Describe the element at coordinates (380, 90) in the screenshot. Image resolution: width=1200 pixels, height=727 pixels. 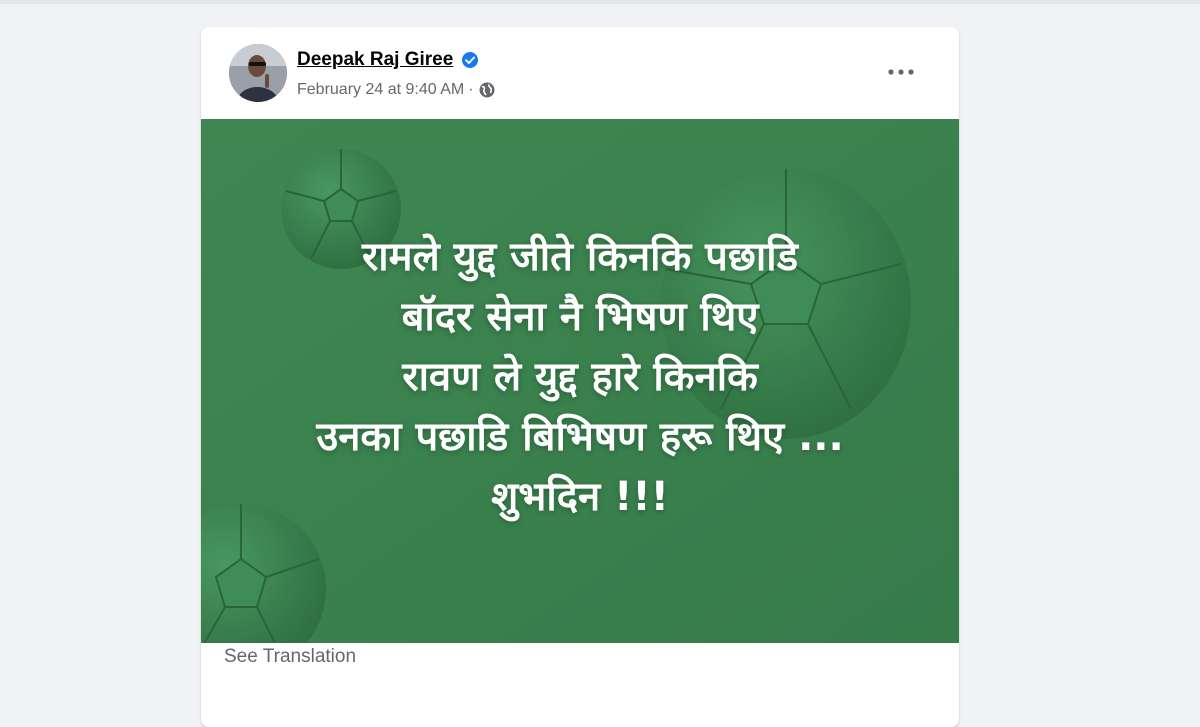
I see `post-timestamp: February 24 at 9:40 AM` at that location.